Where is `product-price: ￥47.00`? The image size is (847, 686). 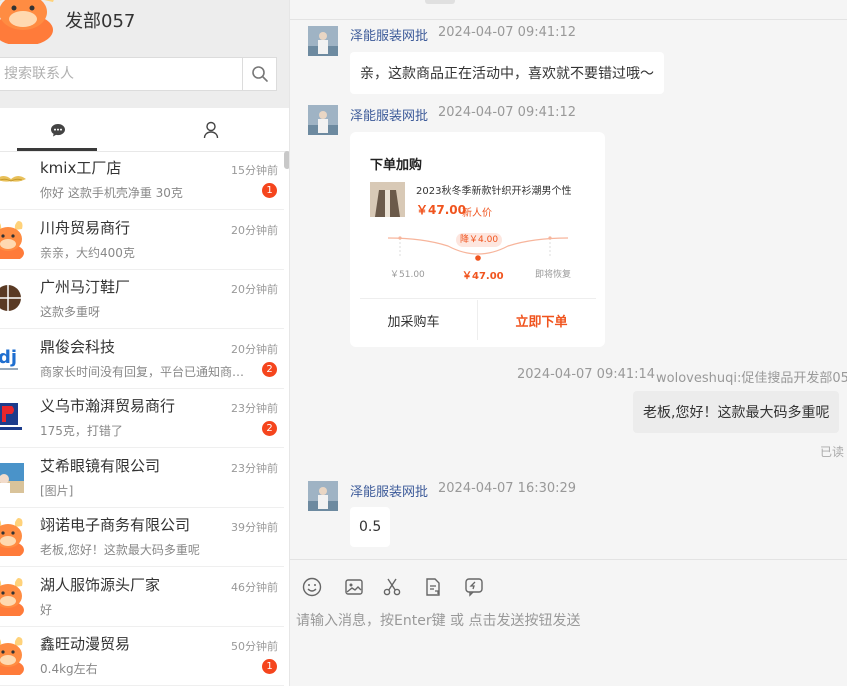
product-price: ￥47.00 is located at coordinates (441, 210).